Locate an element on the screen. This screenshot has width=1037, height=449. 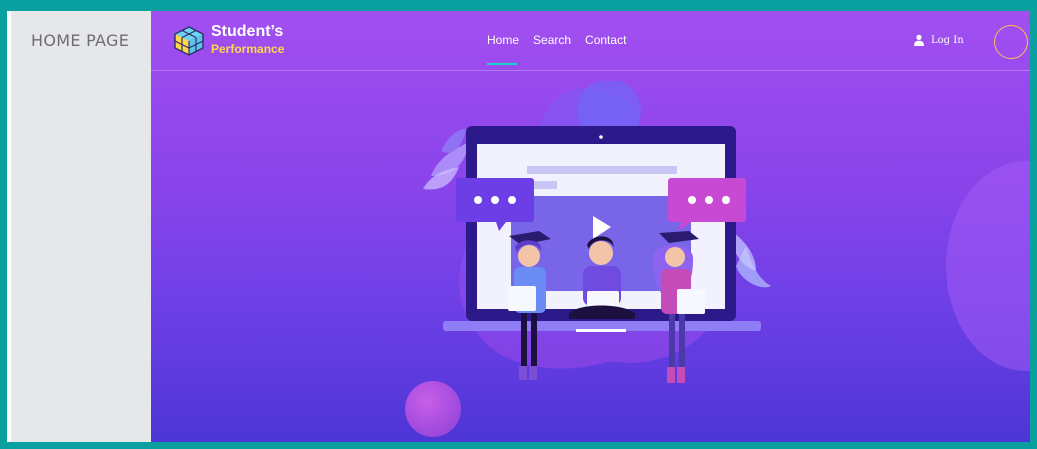
main-nav: Home Search Contact is located at coordinates (556, 49).